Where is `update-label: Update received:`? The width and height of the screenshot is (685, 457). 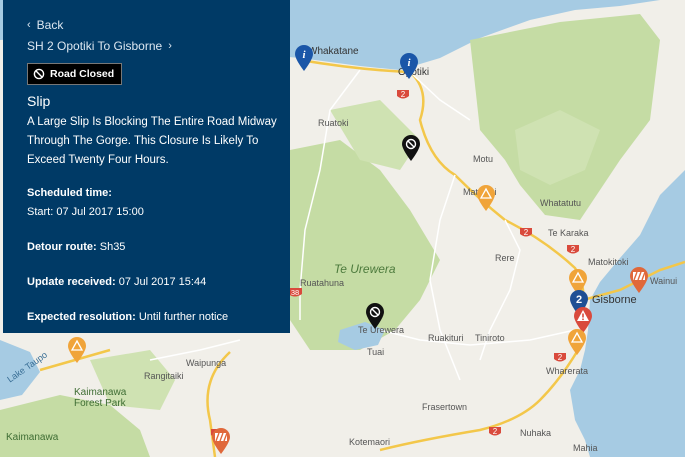 update-label: Update received: is located at coordinates (71, 282).